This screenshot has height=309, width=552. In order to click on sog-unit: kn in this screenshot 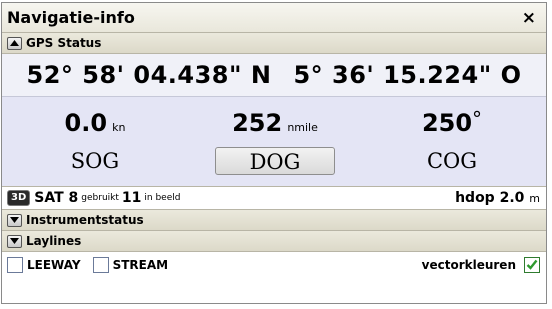, I will do `click(119, 127)`.